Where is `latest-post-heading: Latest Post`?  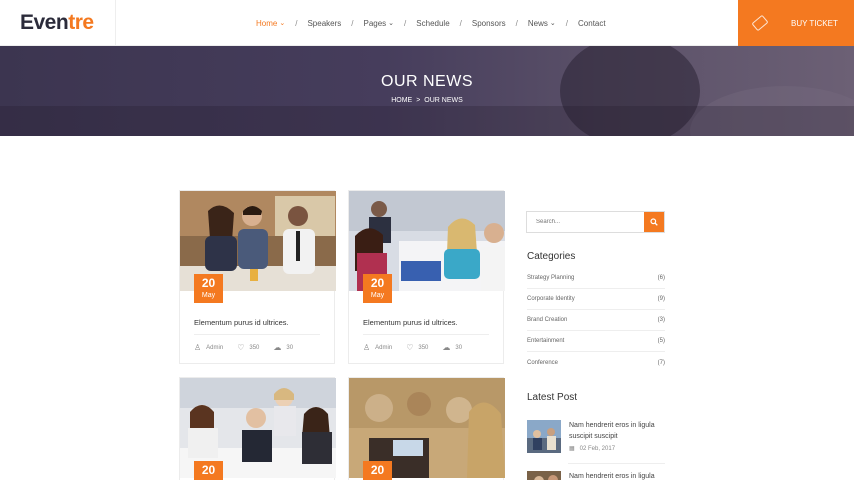 latest-post-heading: Latest Post is located at coordinates (552, 397).